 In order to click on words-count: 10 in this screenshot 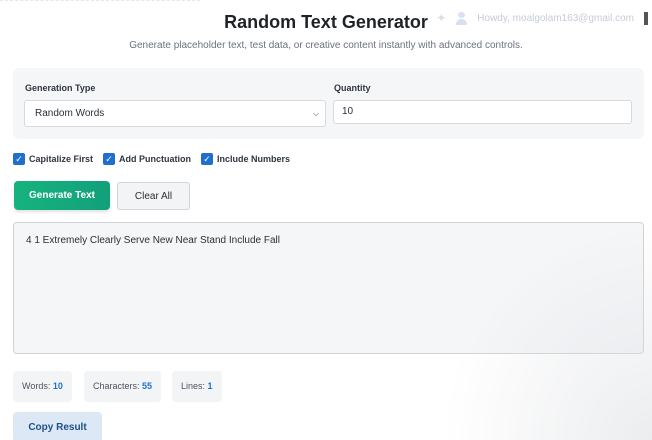, I will do `click(57, 386)`.